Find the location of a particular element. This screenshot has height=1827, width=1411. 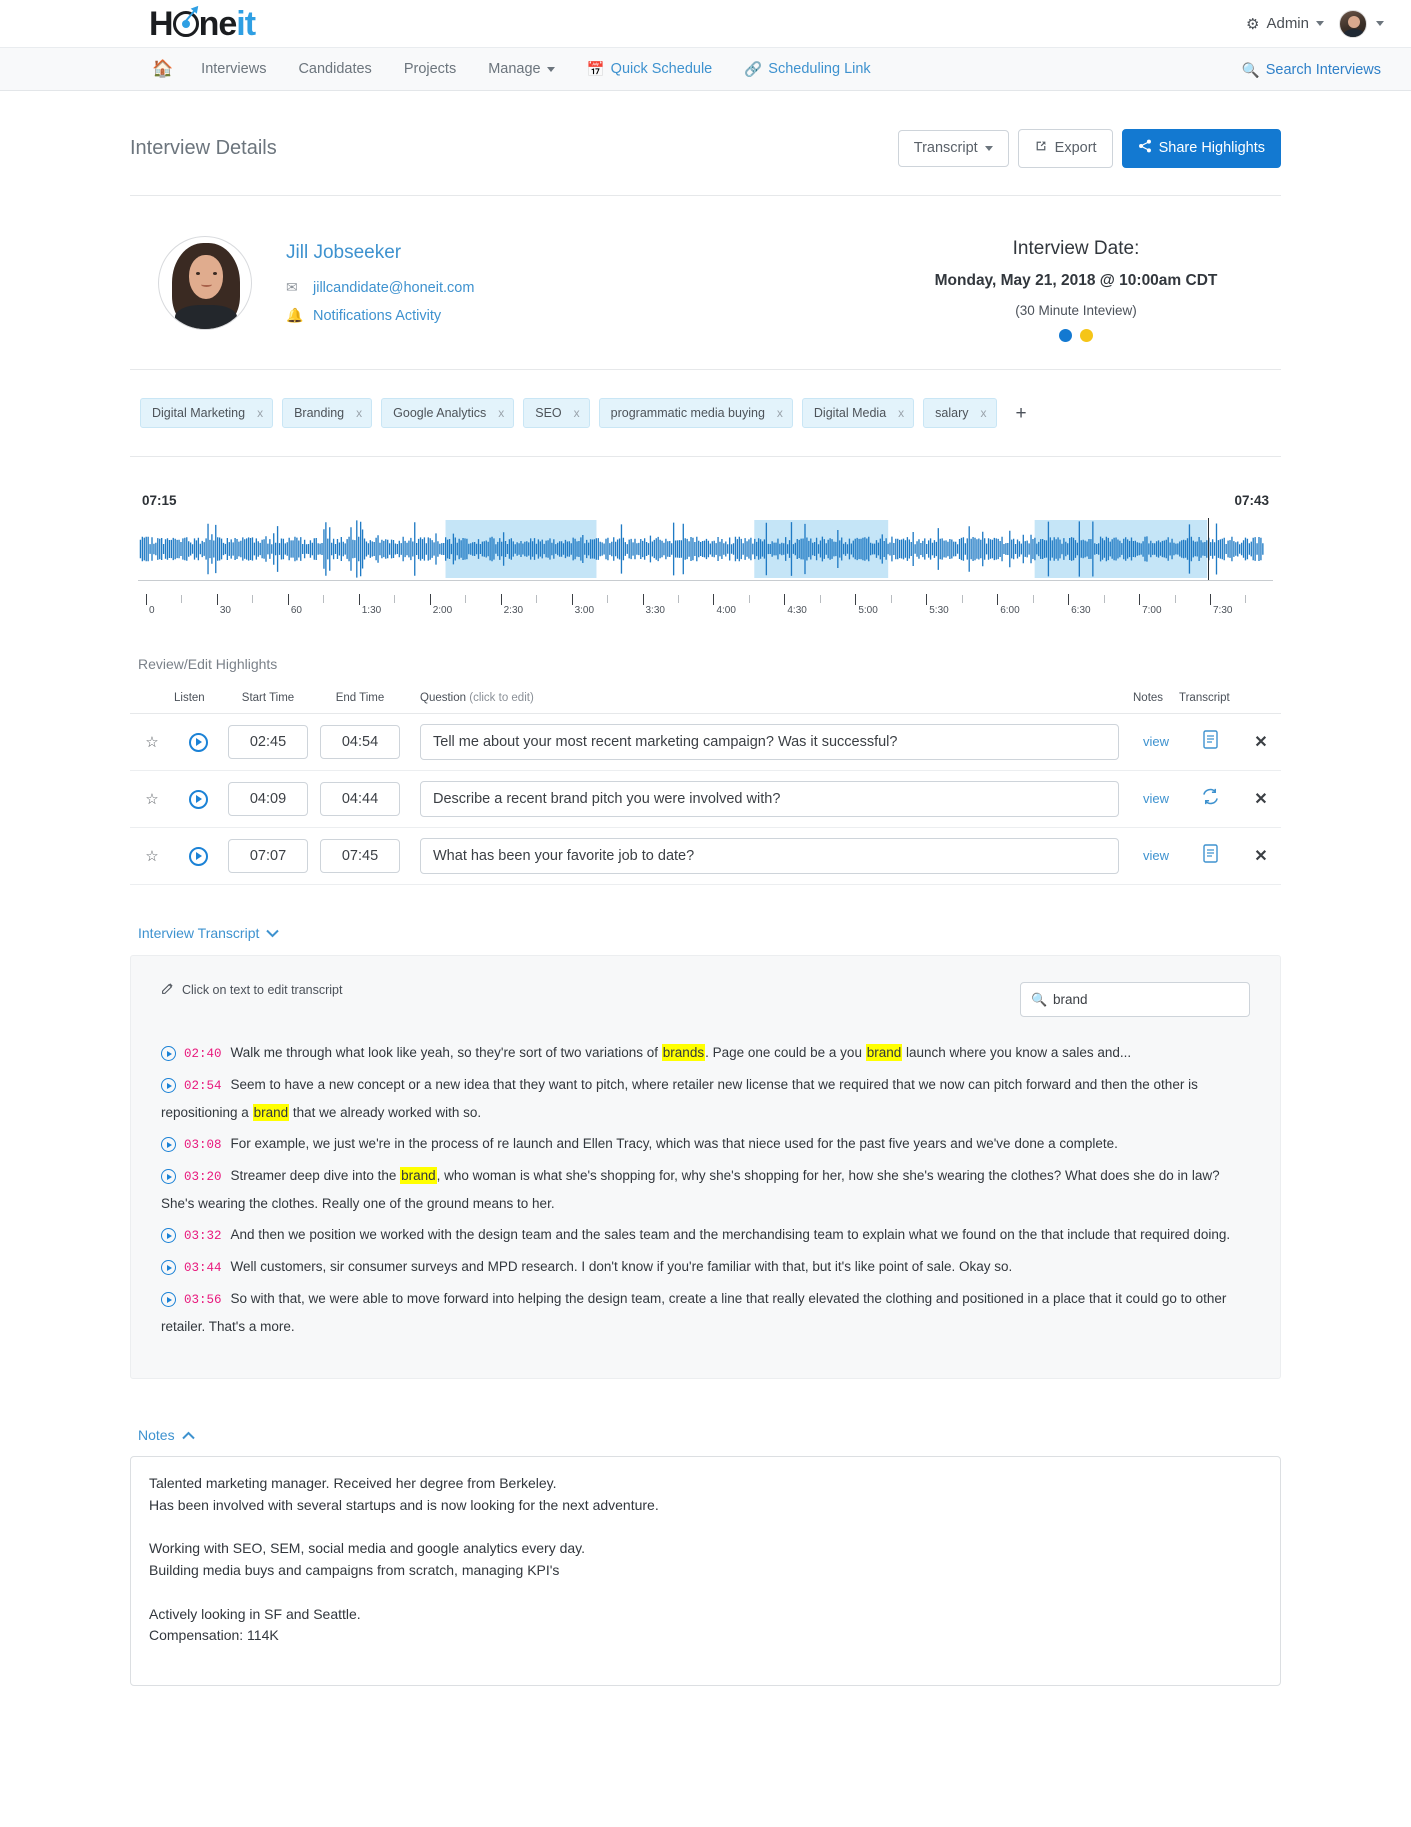

transcript-search-input is located at coordinates (1135, 1000).